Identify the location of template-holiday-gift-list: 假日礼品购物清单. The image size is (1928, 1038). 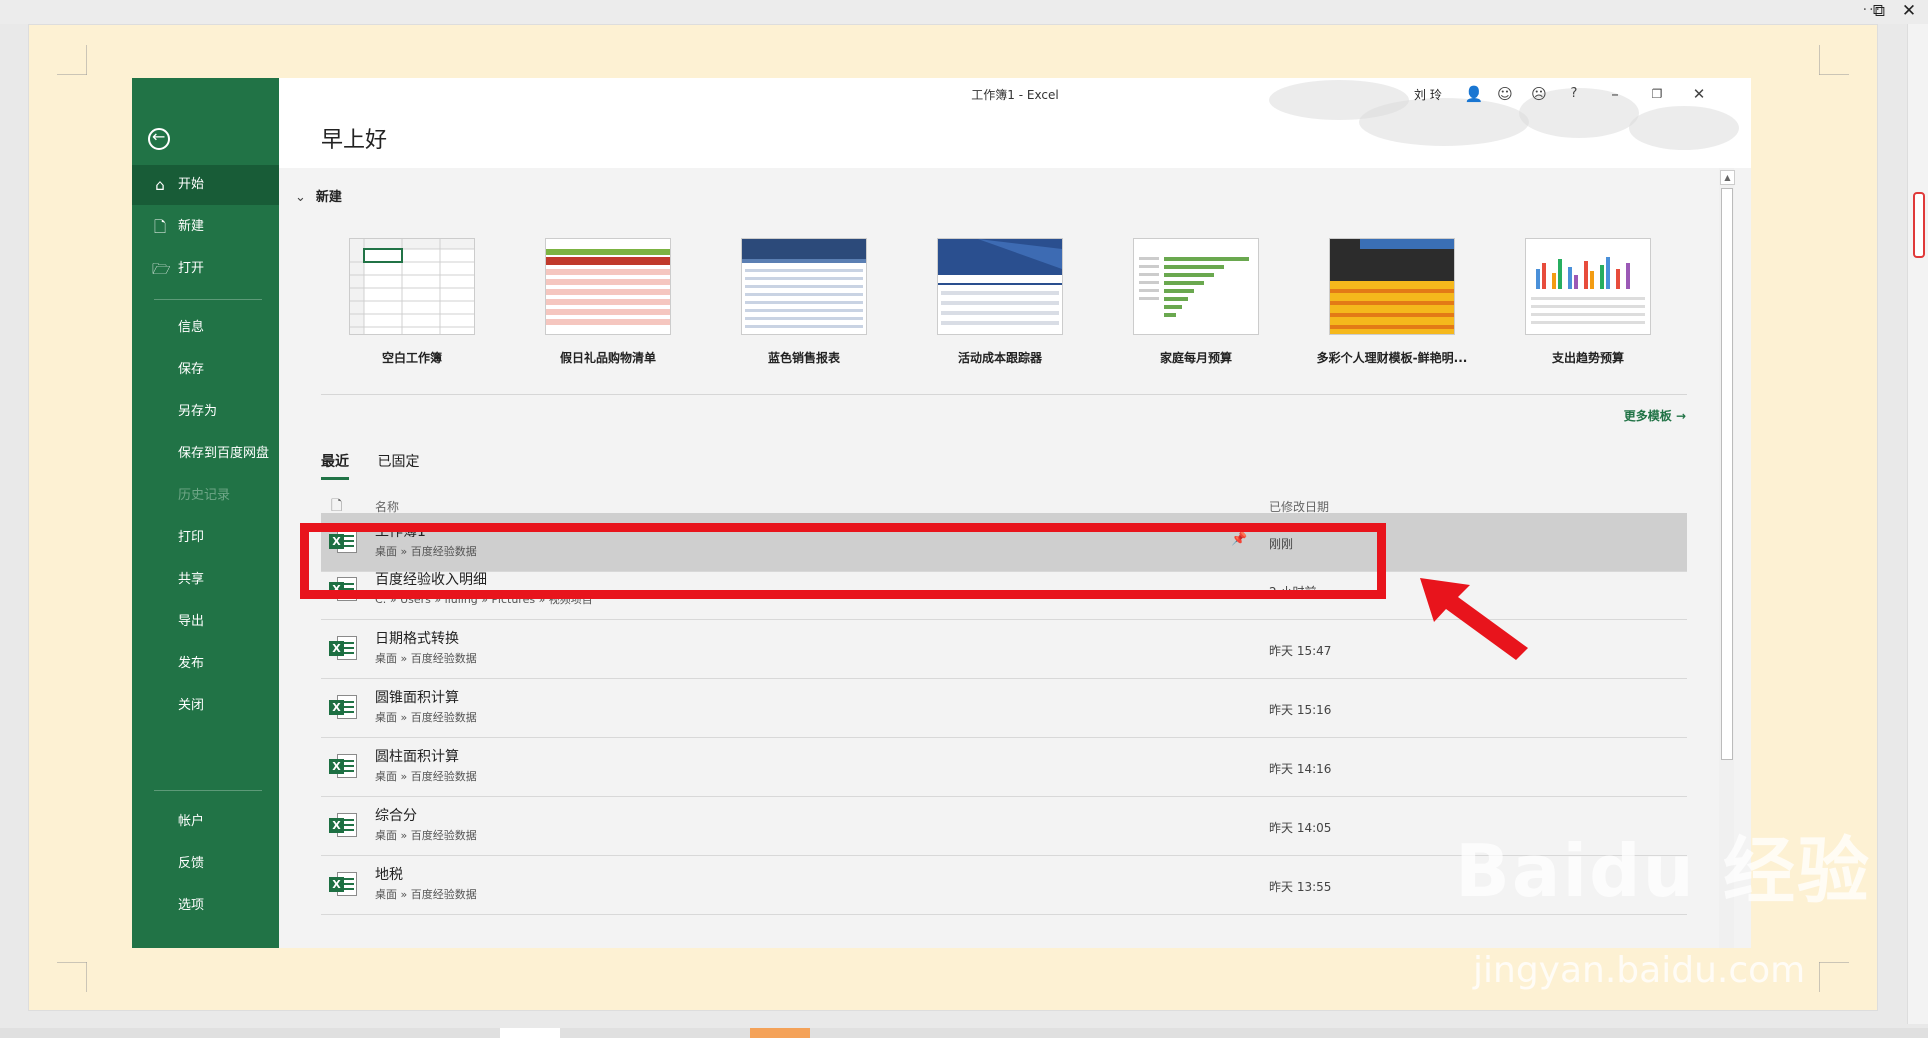
(608, 302).